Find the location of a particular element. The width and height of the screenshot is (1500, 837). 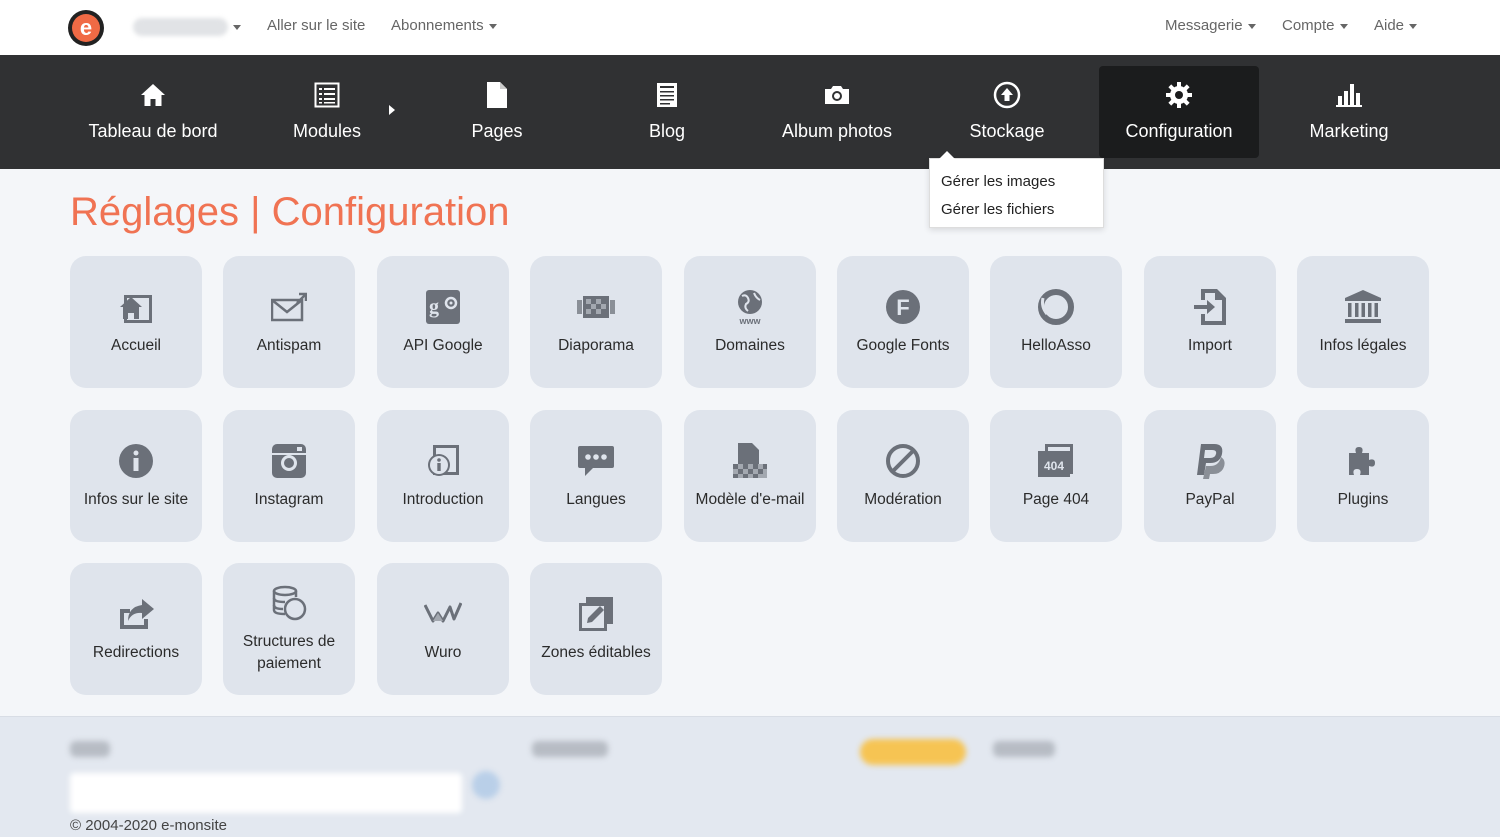

tile-label: HelloAsso is located at coordinates (1056, 345).